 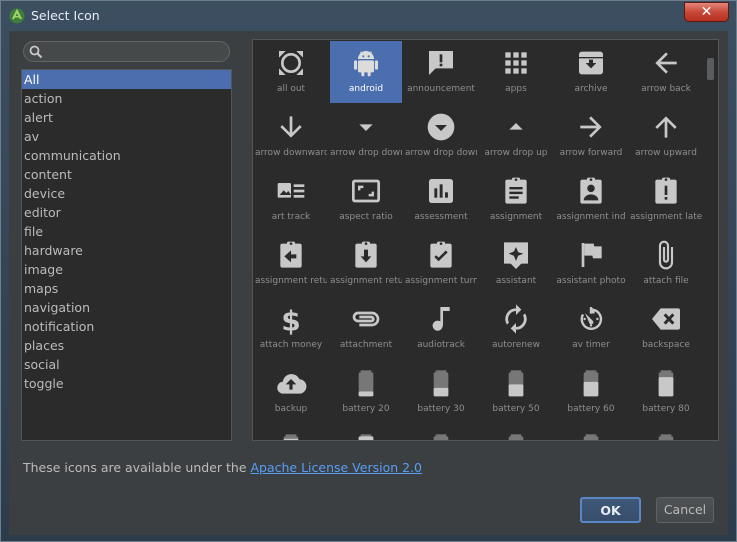 I want to click on icon-cell: assistant, so click(x=516, y=264).